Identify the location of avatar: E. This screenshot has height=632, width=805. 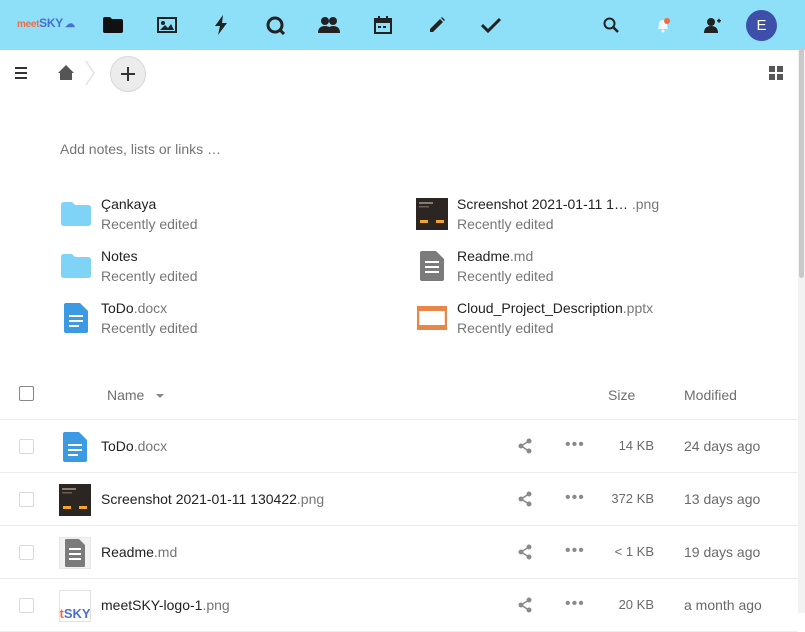
(761, 25).